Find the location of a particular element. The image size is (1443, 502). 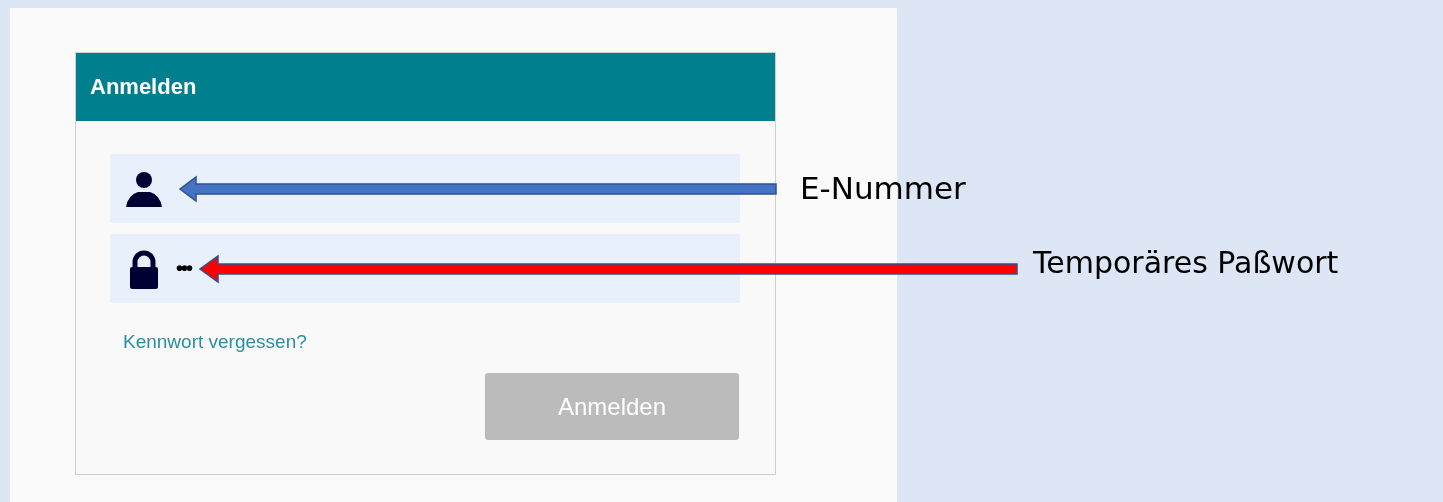

annotation-label: Temporäres Paßwort is located at coordinates (1186, 262).